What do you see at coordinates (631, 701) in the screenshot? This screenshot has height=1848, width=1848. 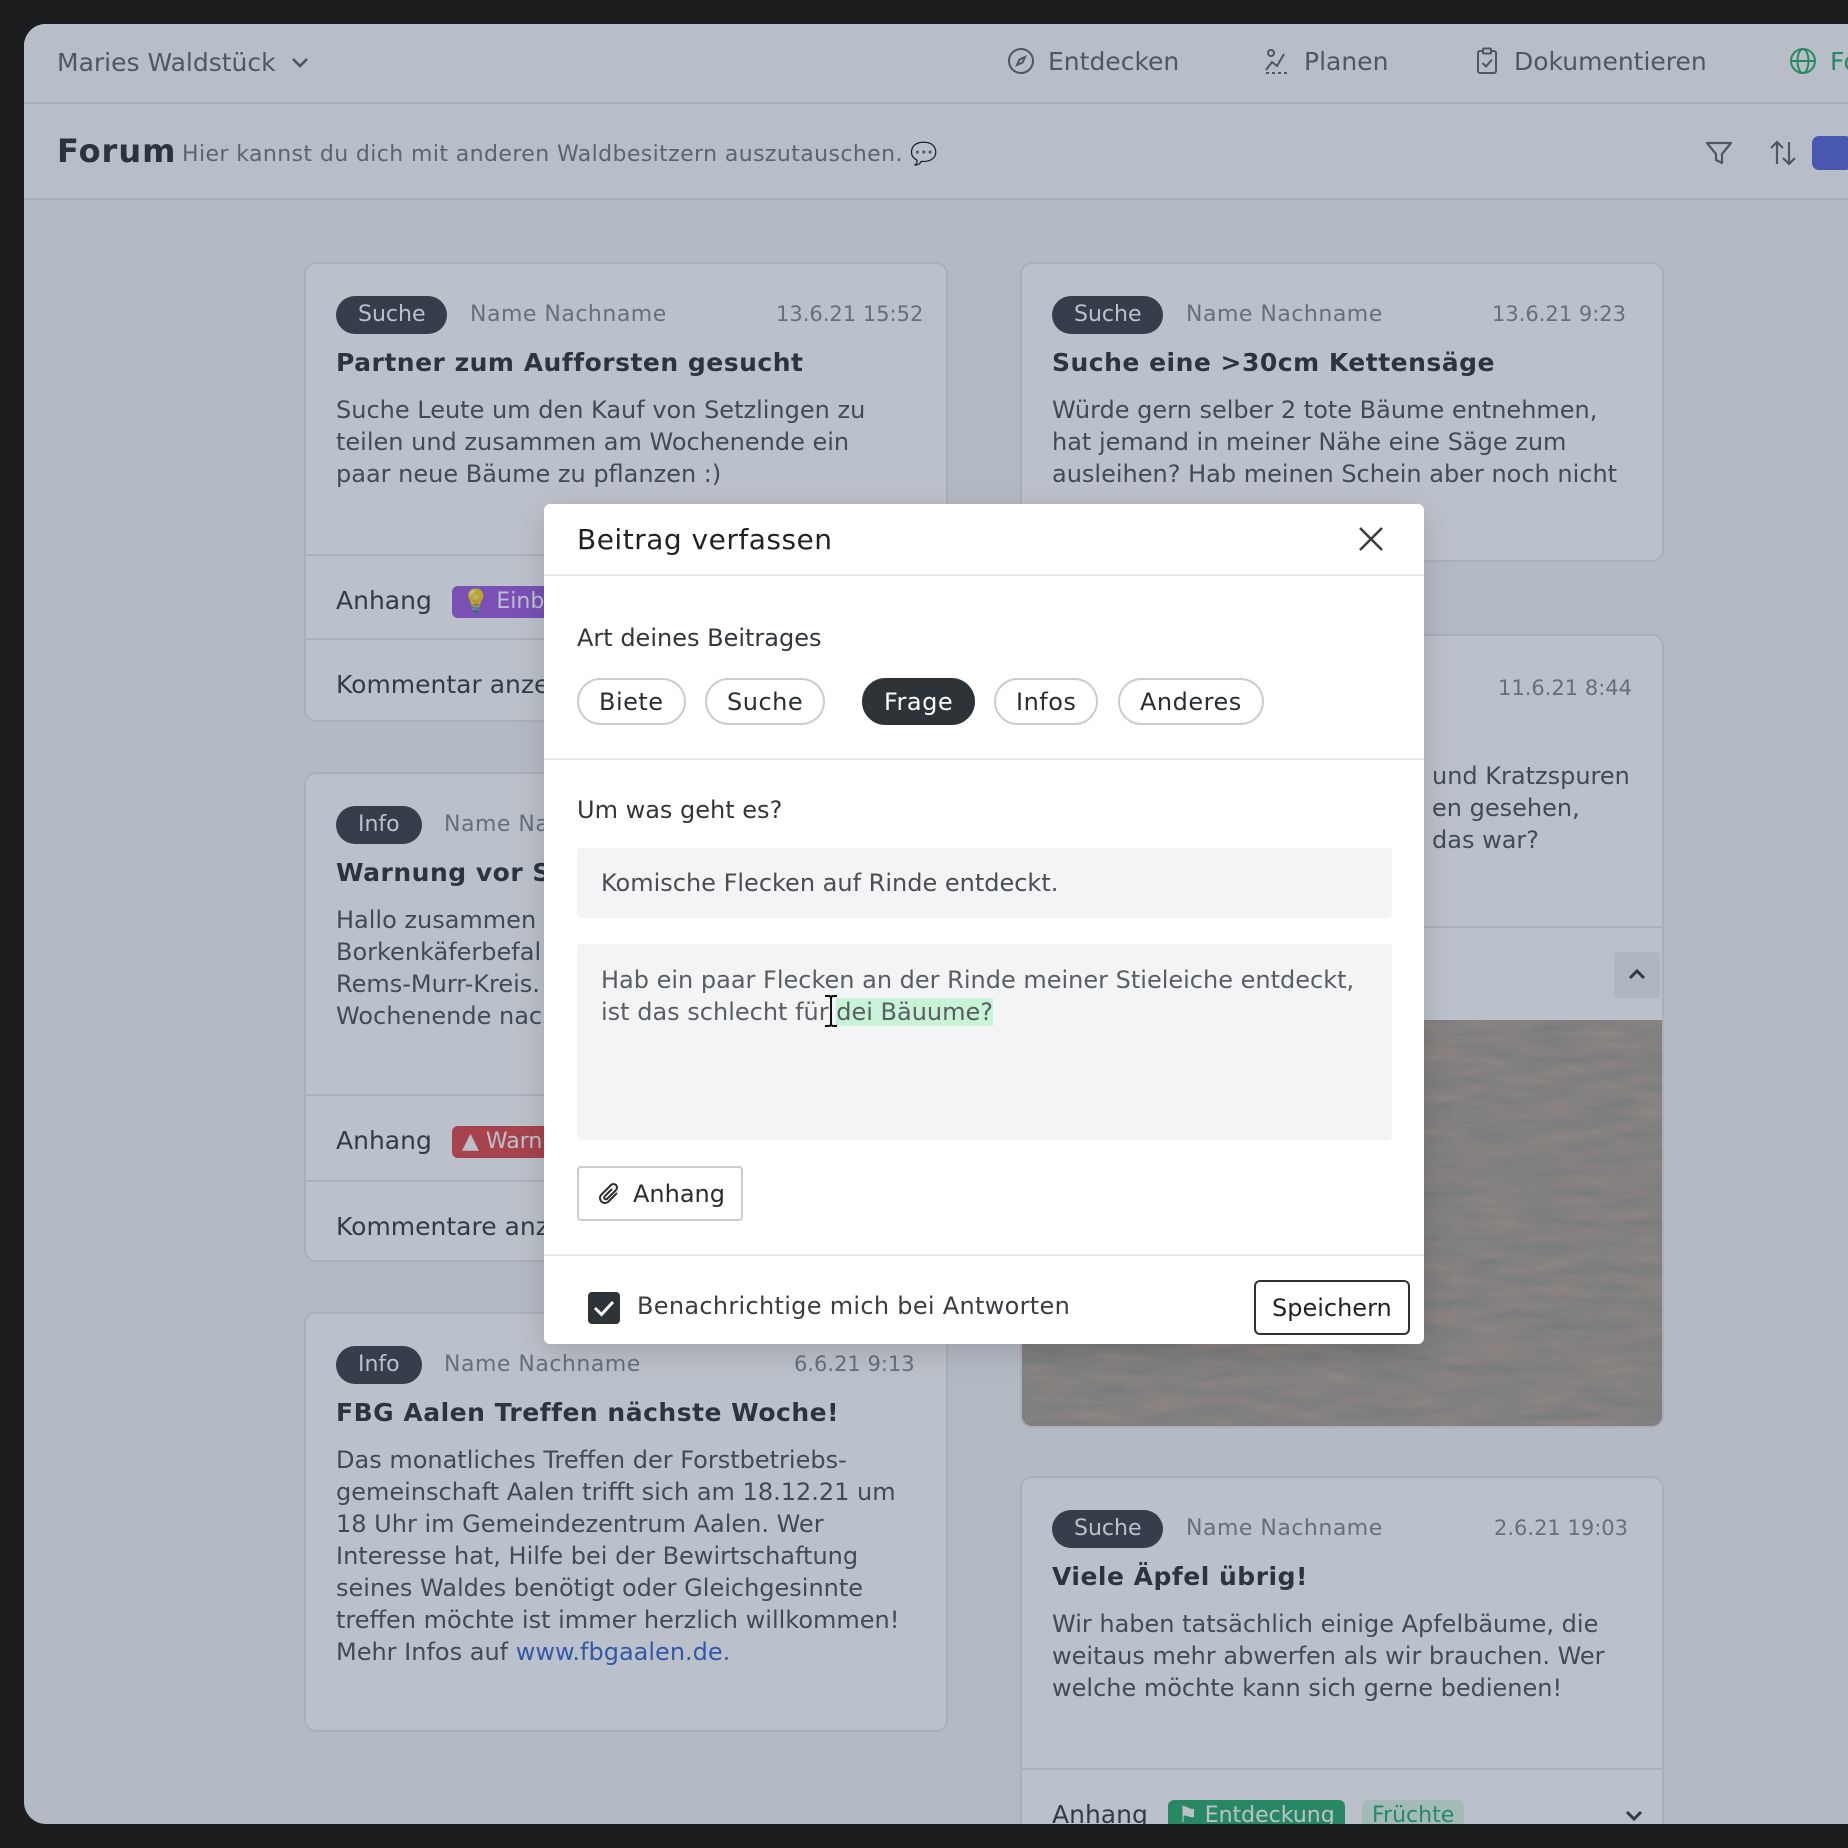 I see `type-chip-biete: Biete` at bounding box center [631, 701].